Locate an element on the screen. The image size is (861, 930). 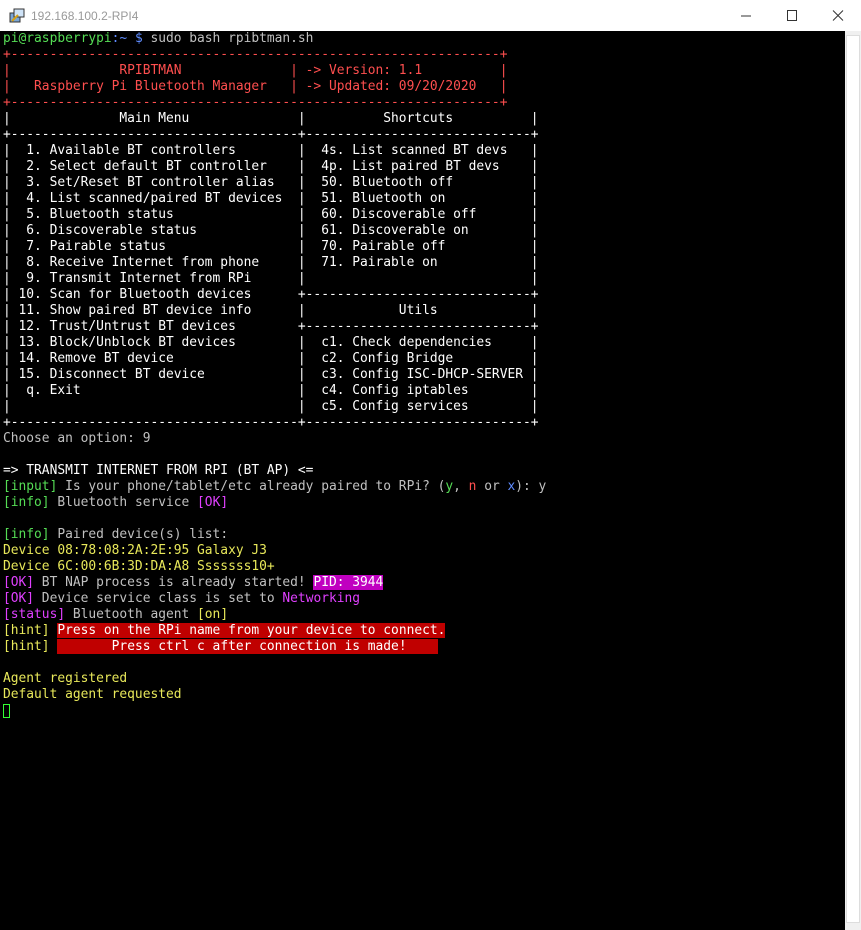
minimize-button is located at coordinates (746, 15).